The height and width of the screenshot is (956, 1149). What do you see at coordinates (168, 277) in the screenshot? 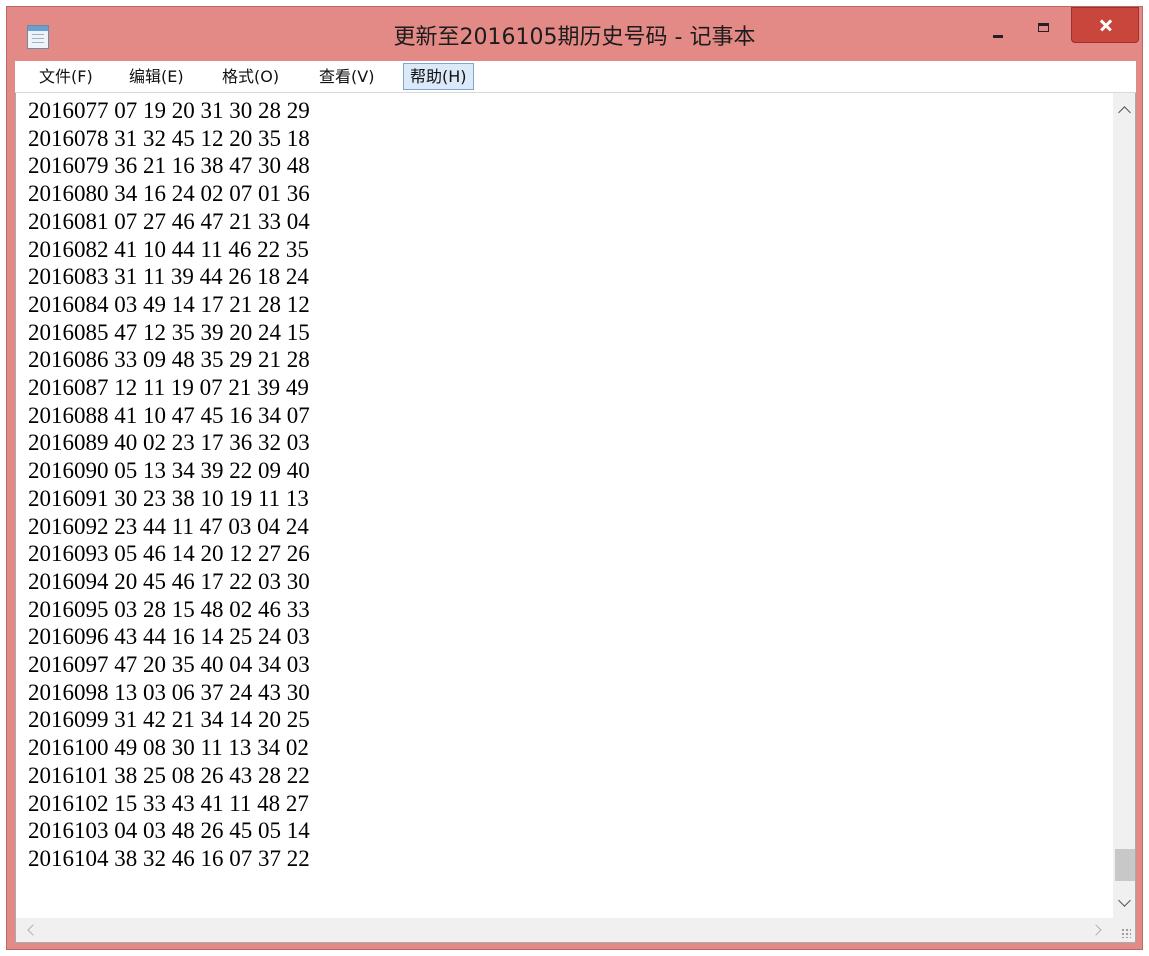
I see `text-line: 2016083 31 11 39 44 26 18 24` at bounding box center [168, 277].